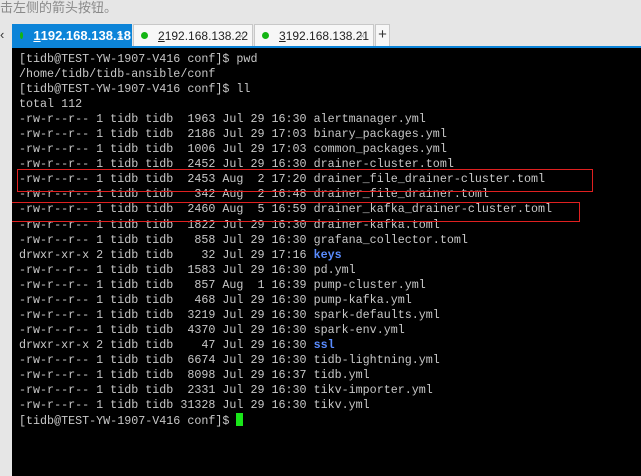  I want to click on tab-session-2: 2 192.168.138.22 ×, so click(193, 35).